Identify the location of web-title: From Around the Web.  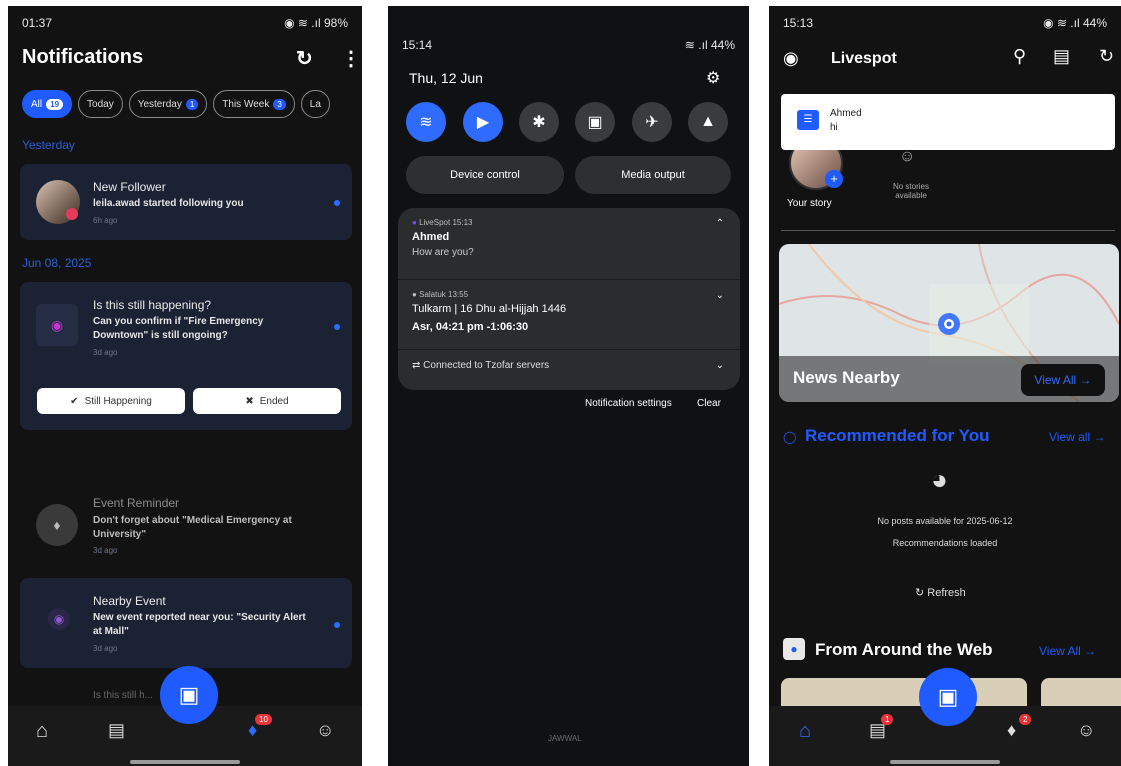
(904, 649).